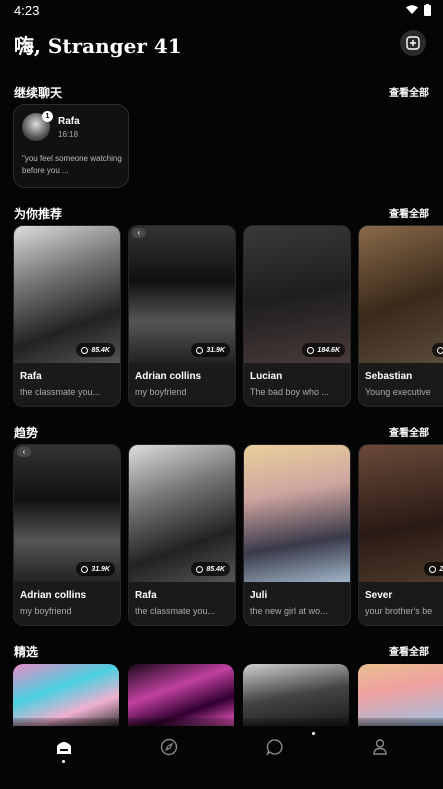 This screenshot has height=789, width=443. Describe the element at coordinates (398, 392) in the screenshot. I see `character-subtitle: Young executive` at that location.